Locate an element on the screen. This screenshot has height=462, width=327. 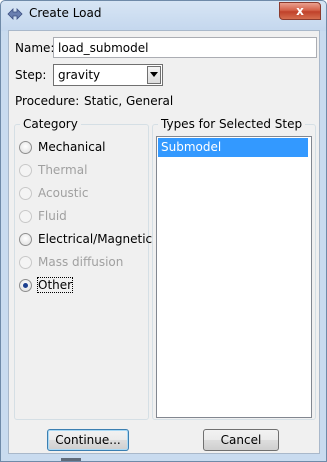
radio-button-selected is located at coordinates (25, 285).